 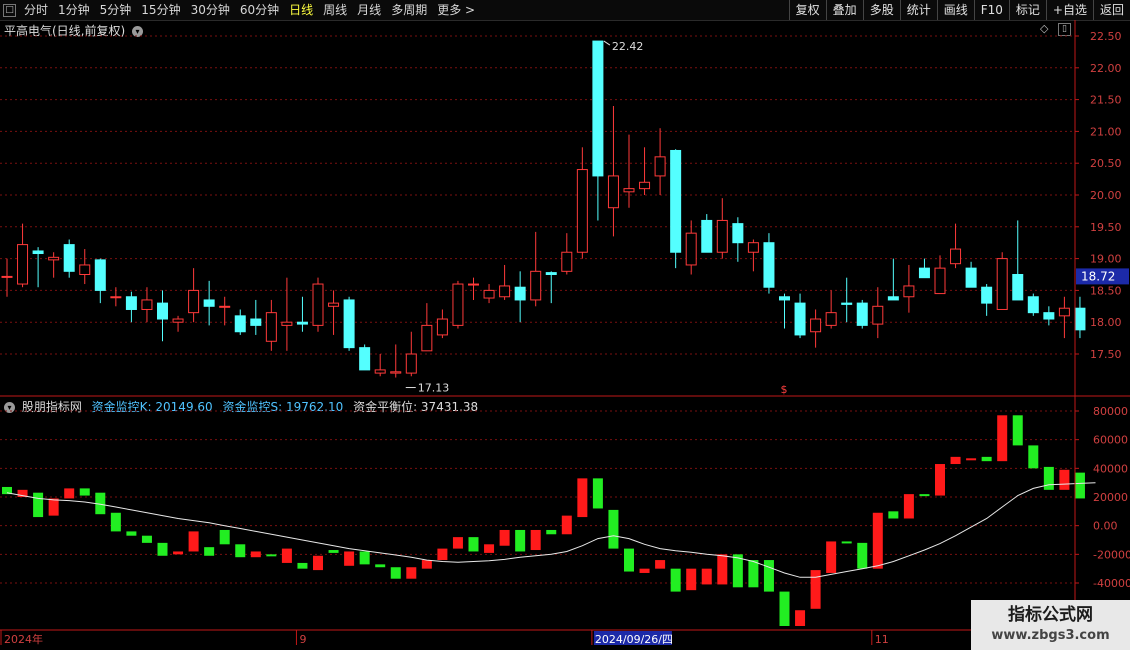 I want to click on watermark-title: 指标公式网, so click(x=1050, y=615).